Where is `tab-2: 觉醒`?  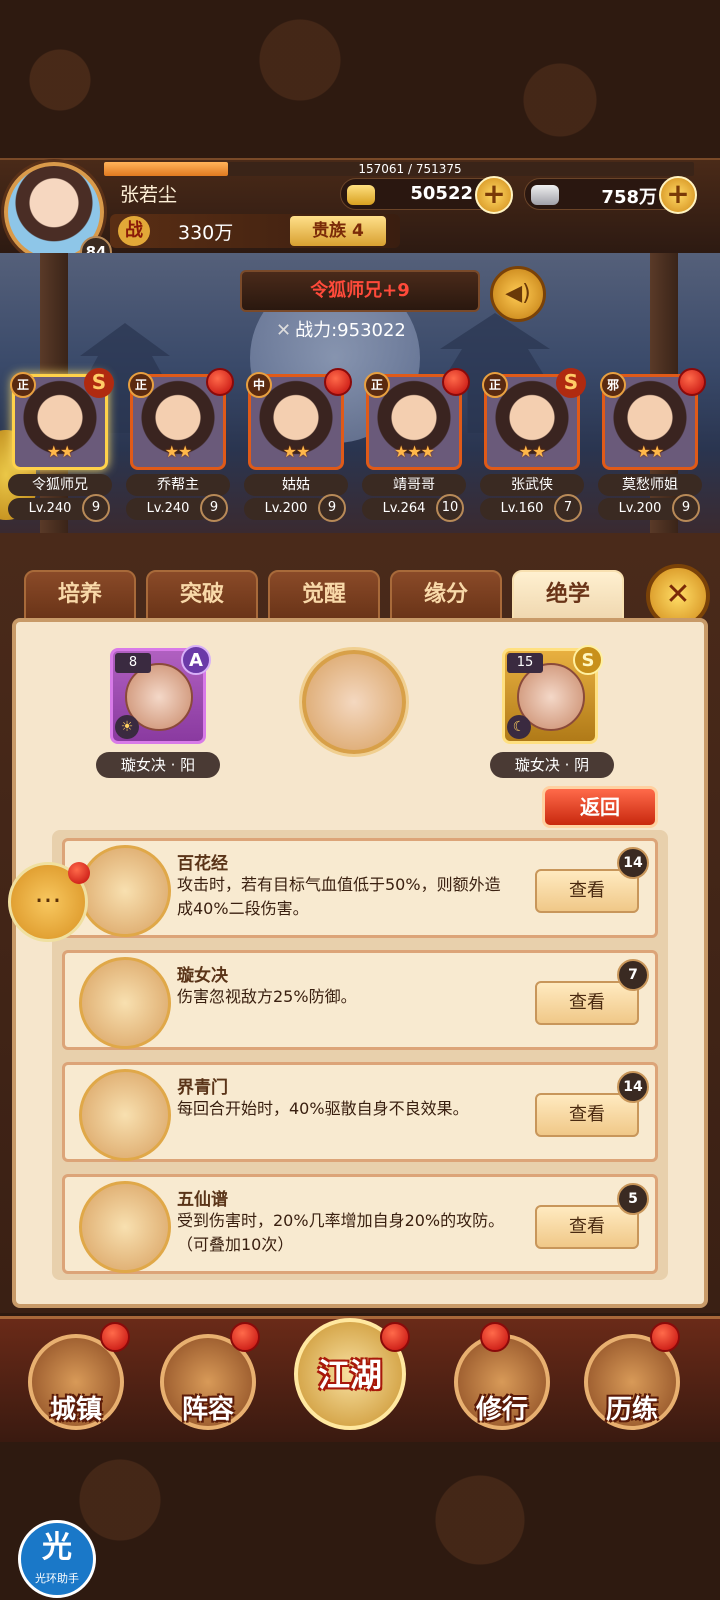
tab-2: 觉醒 is located at coordinates (324, 595).